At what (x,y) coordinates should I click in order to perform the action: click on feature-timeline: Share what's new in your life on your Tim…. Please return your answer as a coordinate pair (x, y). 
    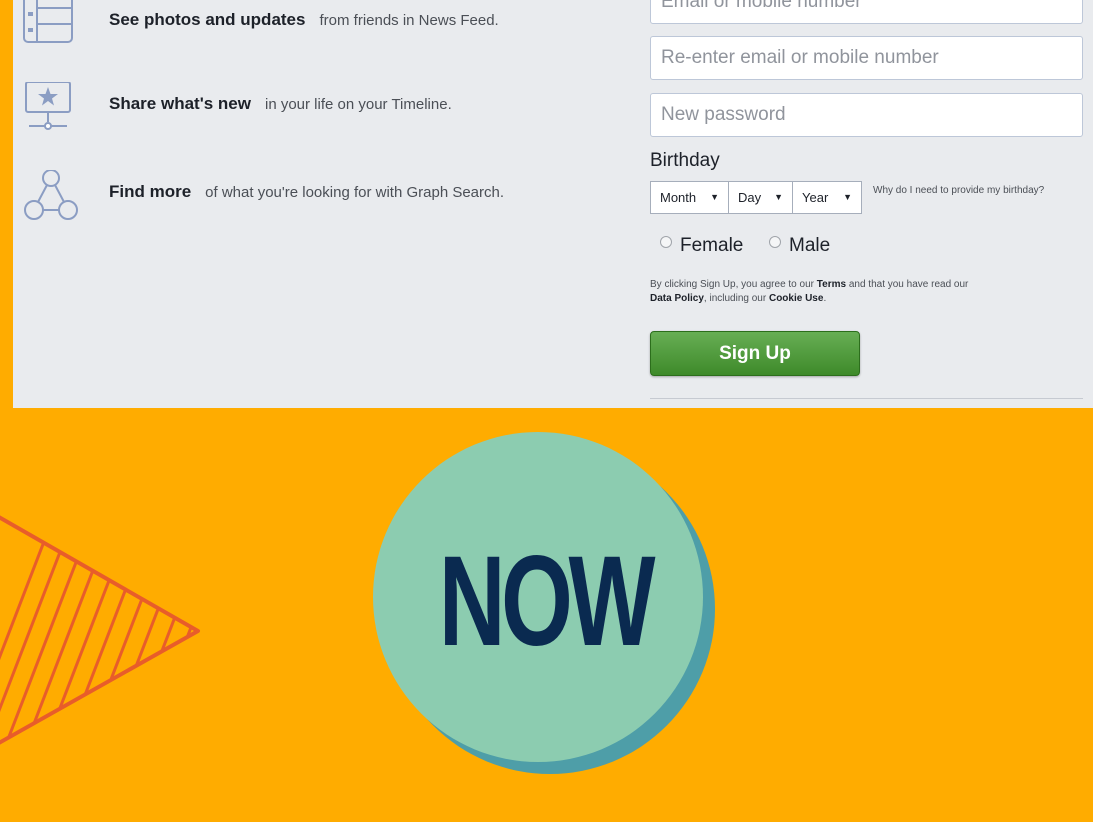
    Looking at the image, I should click on (311, 106).